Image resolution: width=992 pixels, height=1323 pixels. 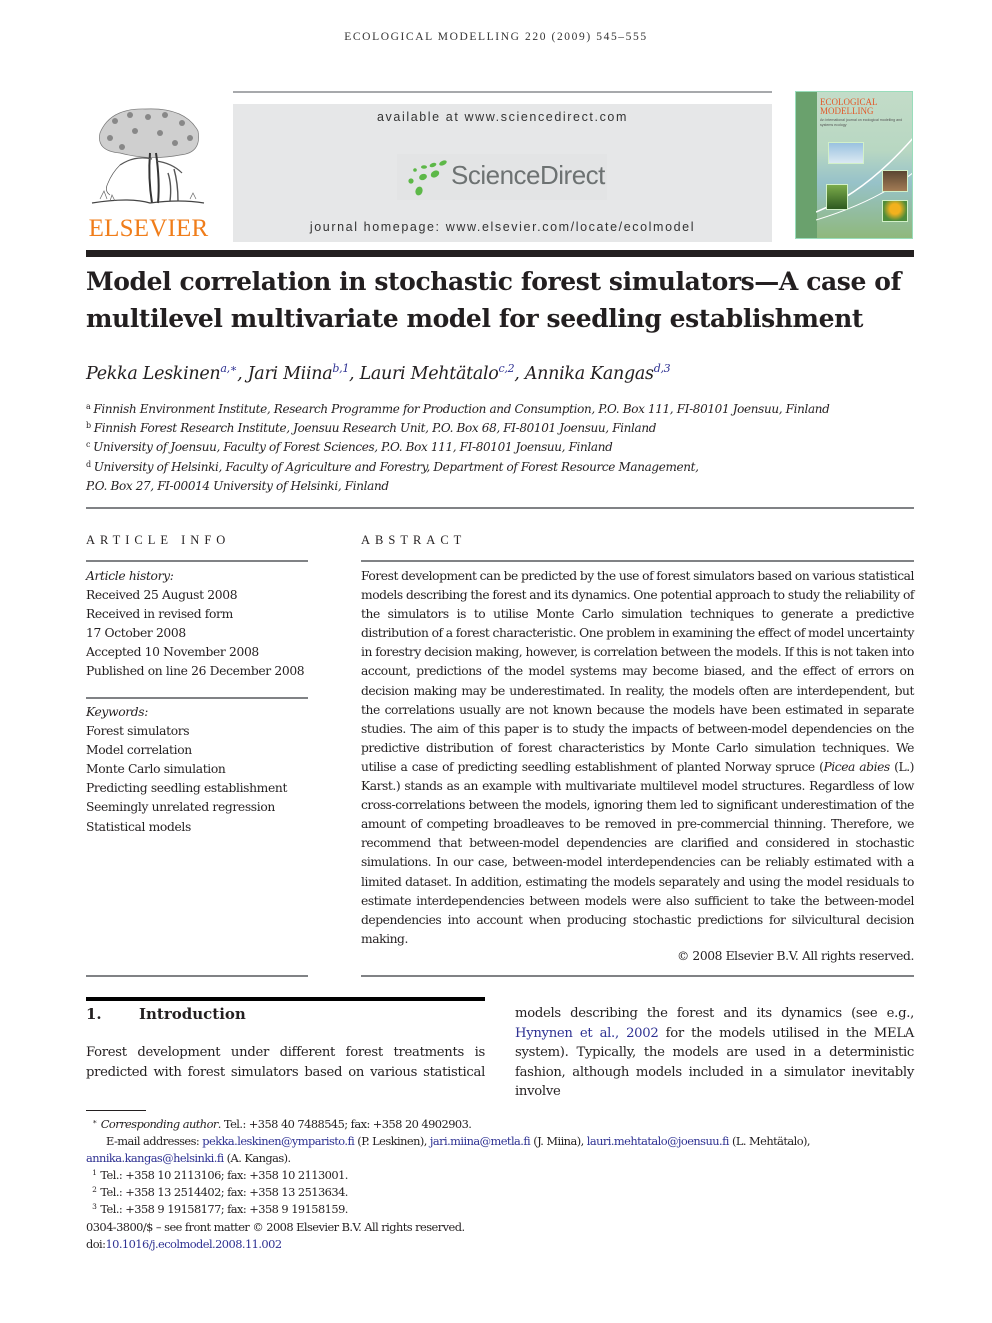 I want to click on author: Jari Miinab,1, so click(x=298, y=373).